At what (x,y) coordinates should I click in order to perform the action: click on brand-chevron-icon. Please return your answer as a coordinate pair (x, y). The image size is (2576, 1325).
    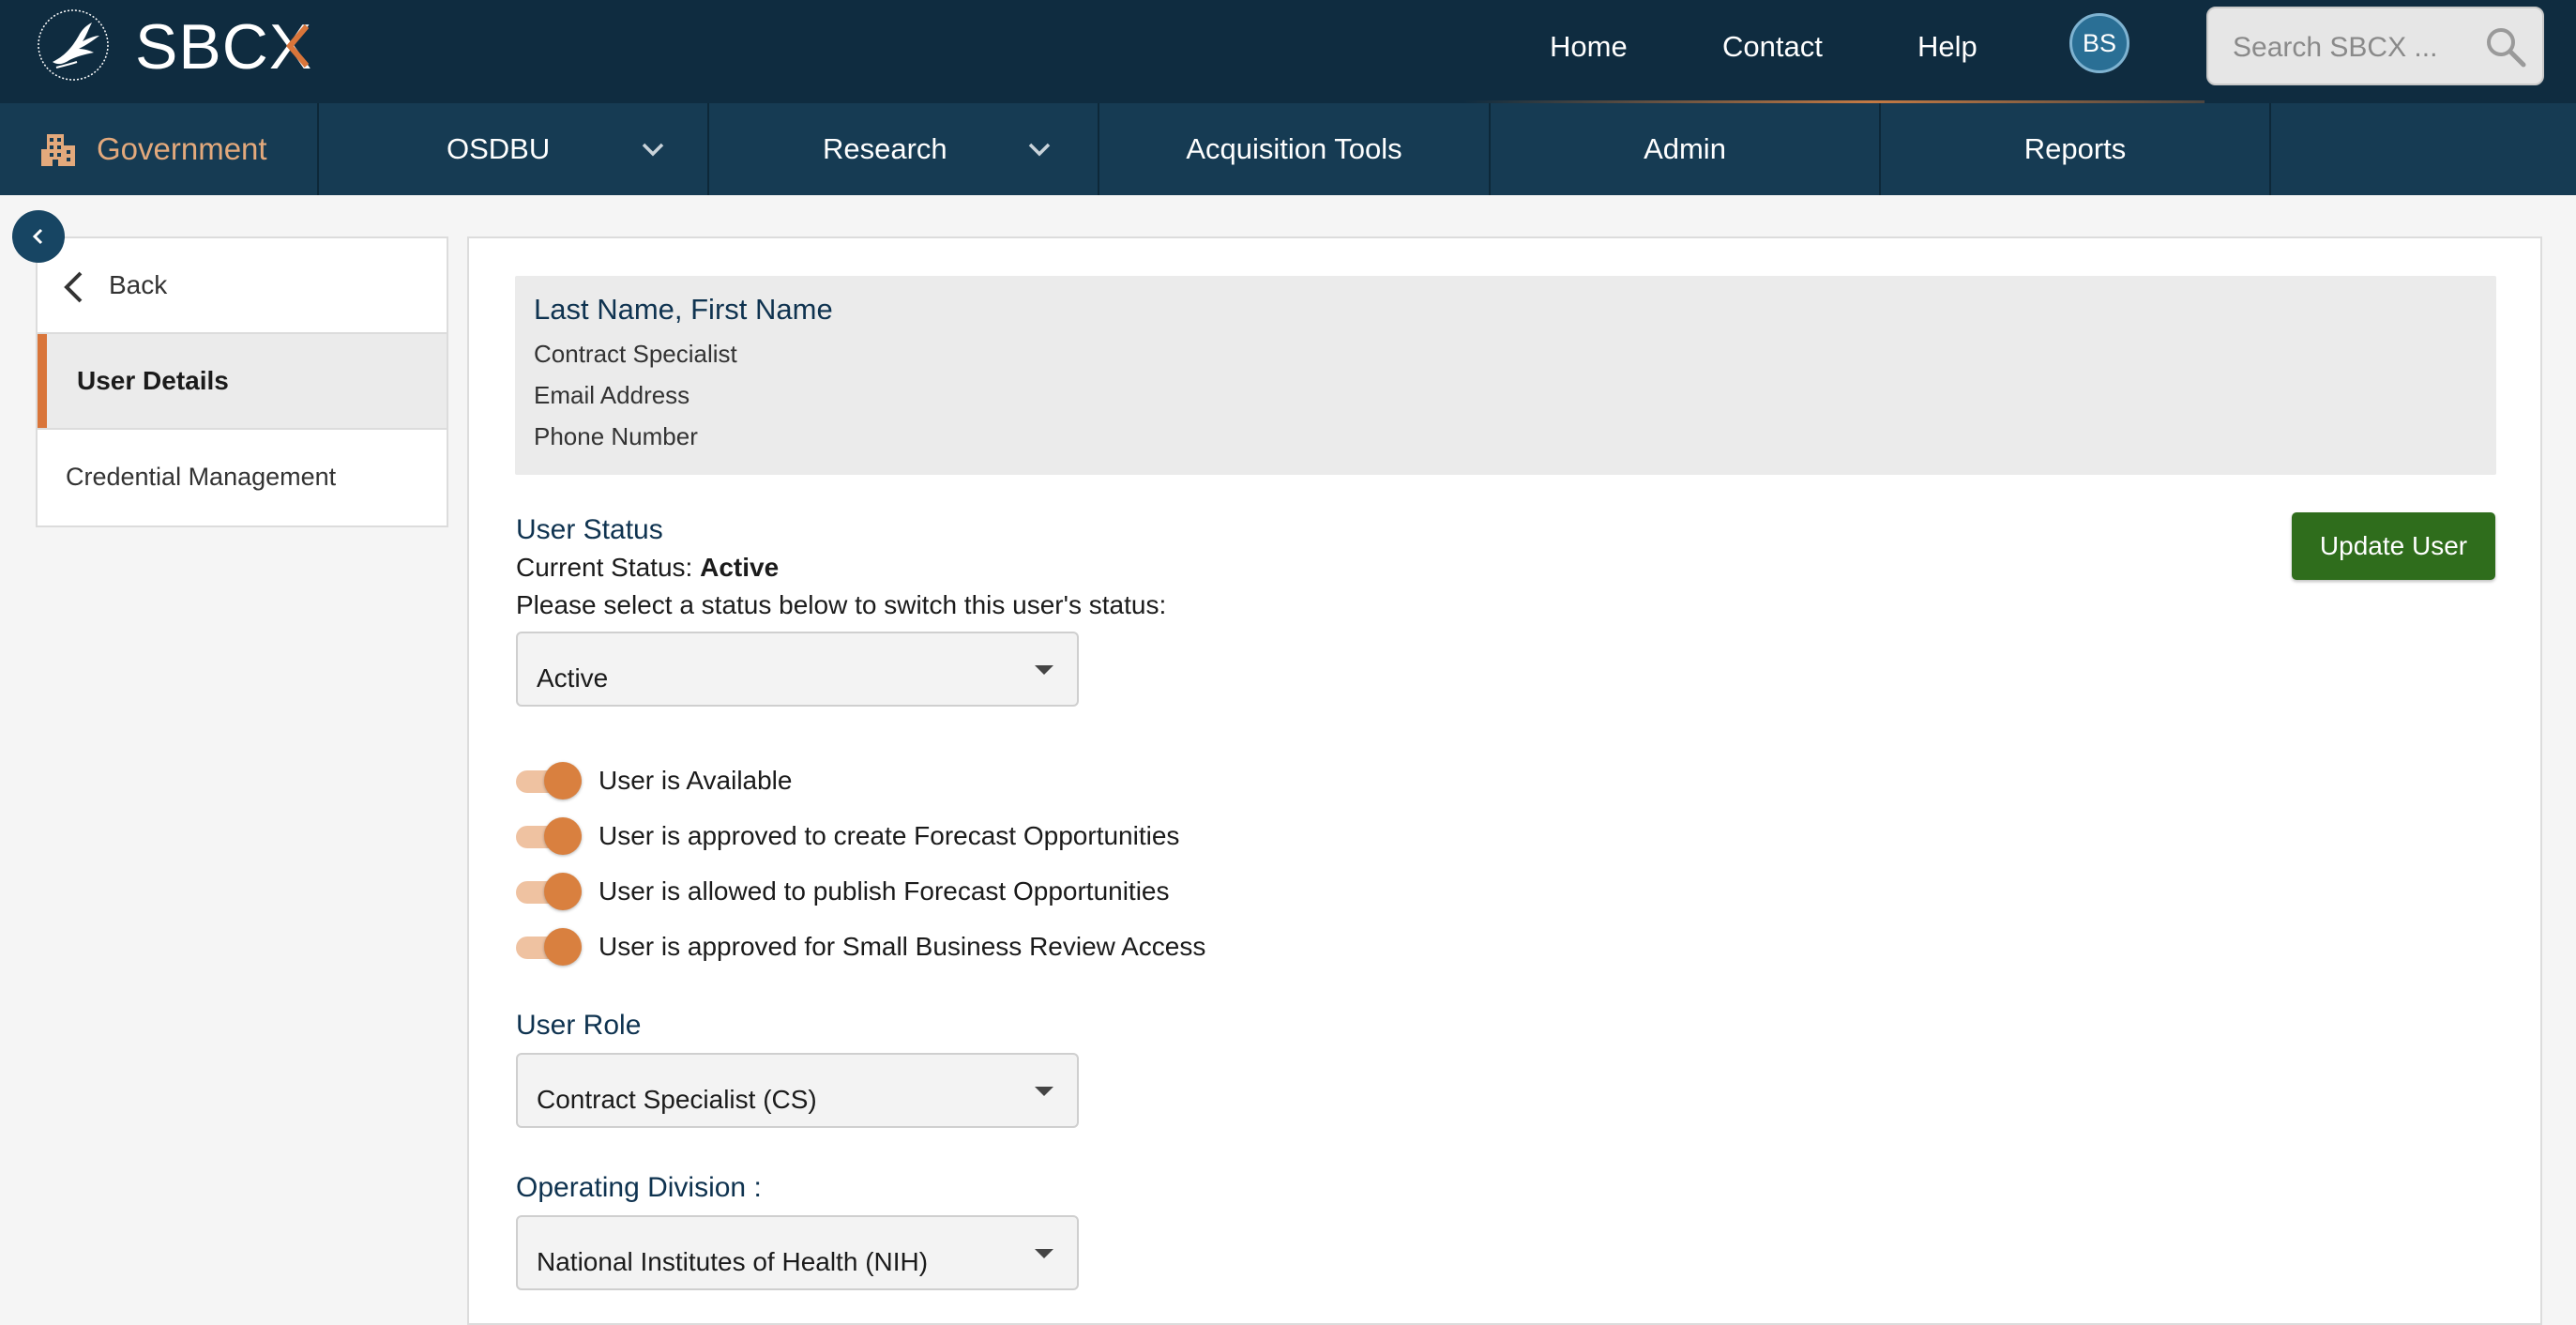
    Looking at the image, I should click on (297, 46).